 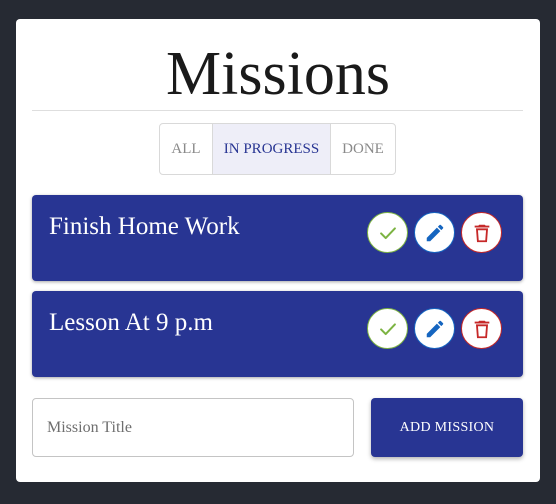 I want to click on add-mission-button: ADD MISSION, so click(x=447, y=427).